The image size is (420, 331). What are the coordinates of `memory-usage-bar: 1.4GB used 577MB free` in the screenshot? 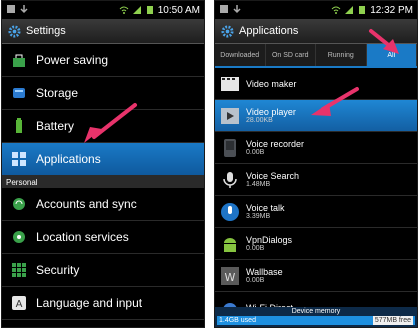 It's located at (316, 320).